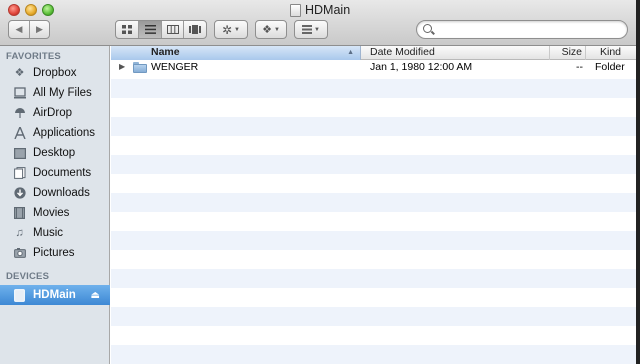 The height and width of the screenshot is (364, 640). What do you see at coordinates (33, 56) in the screenshot?
I see `sidebar-section-favorites: FAVORITES` at bounding box center [33, 56].